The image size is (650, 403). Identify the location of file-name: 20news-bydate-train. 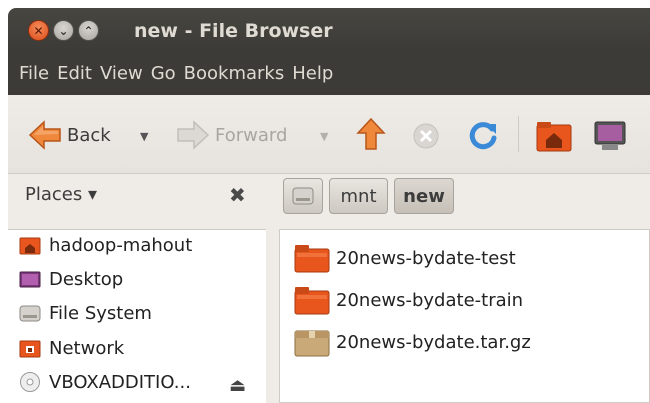
(430, 300).